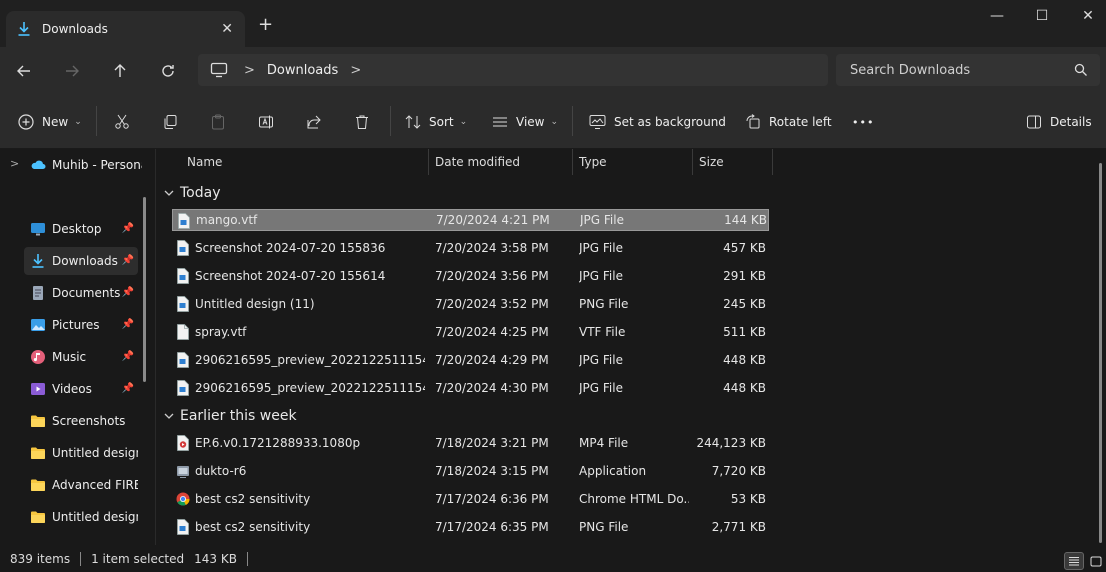  Describe the element at coordinates (493, 220) in the screenshot. I see `file-date: 7/20/2024 4:21 PM` at that location.